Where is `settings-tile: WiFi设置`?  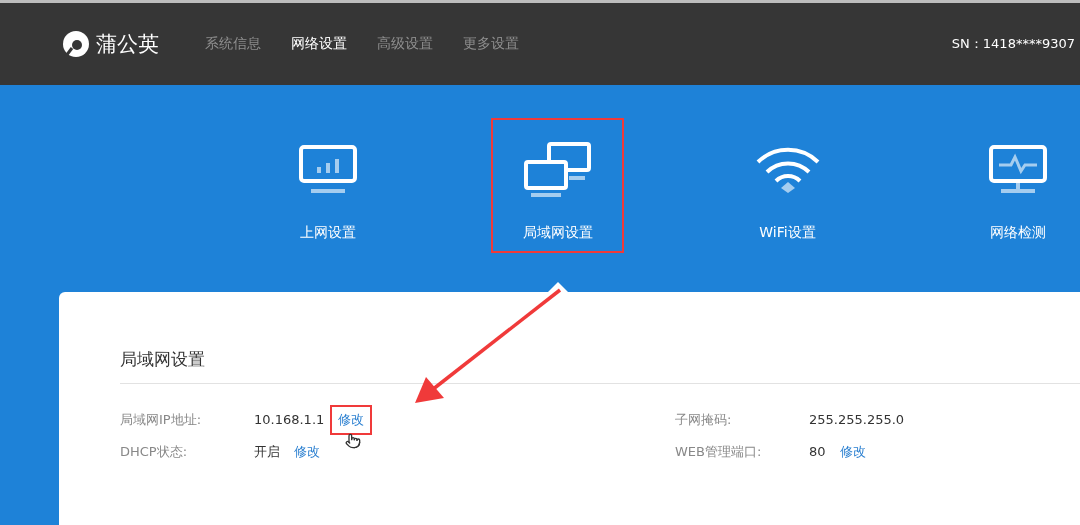 settings-tile: WiFi设置 is located at coordinates (787, 185).